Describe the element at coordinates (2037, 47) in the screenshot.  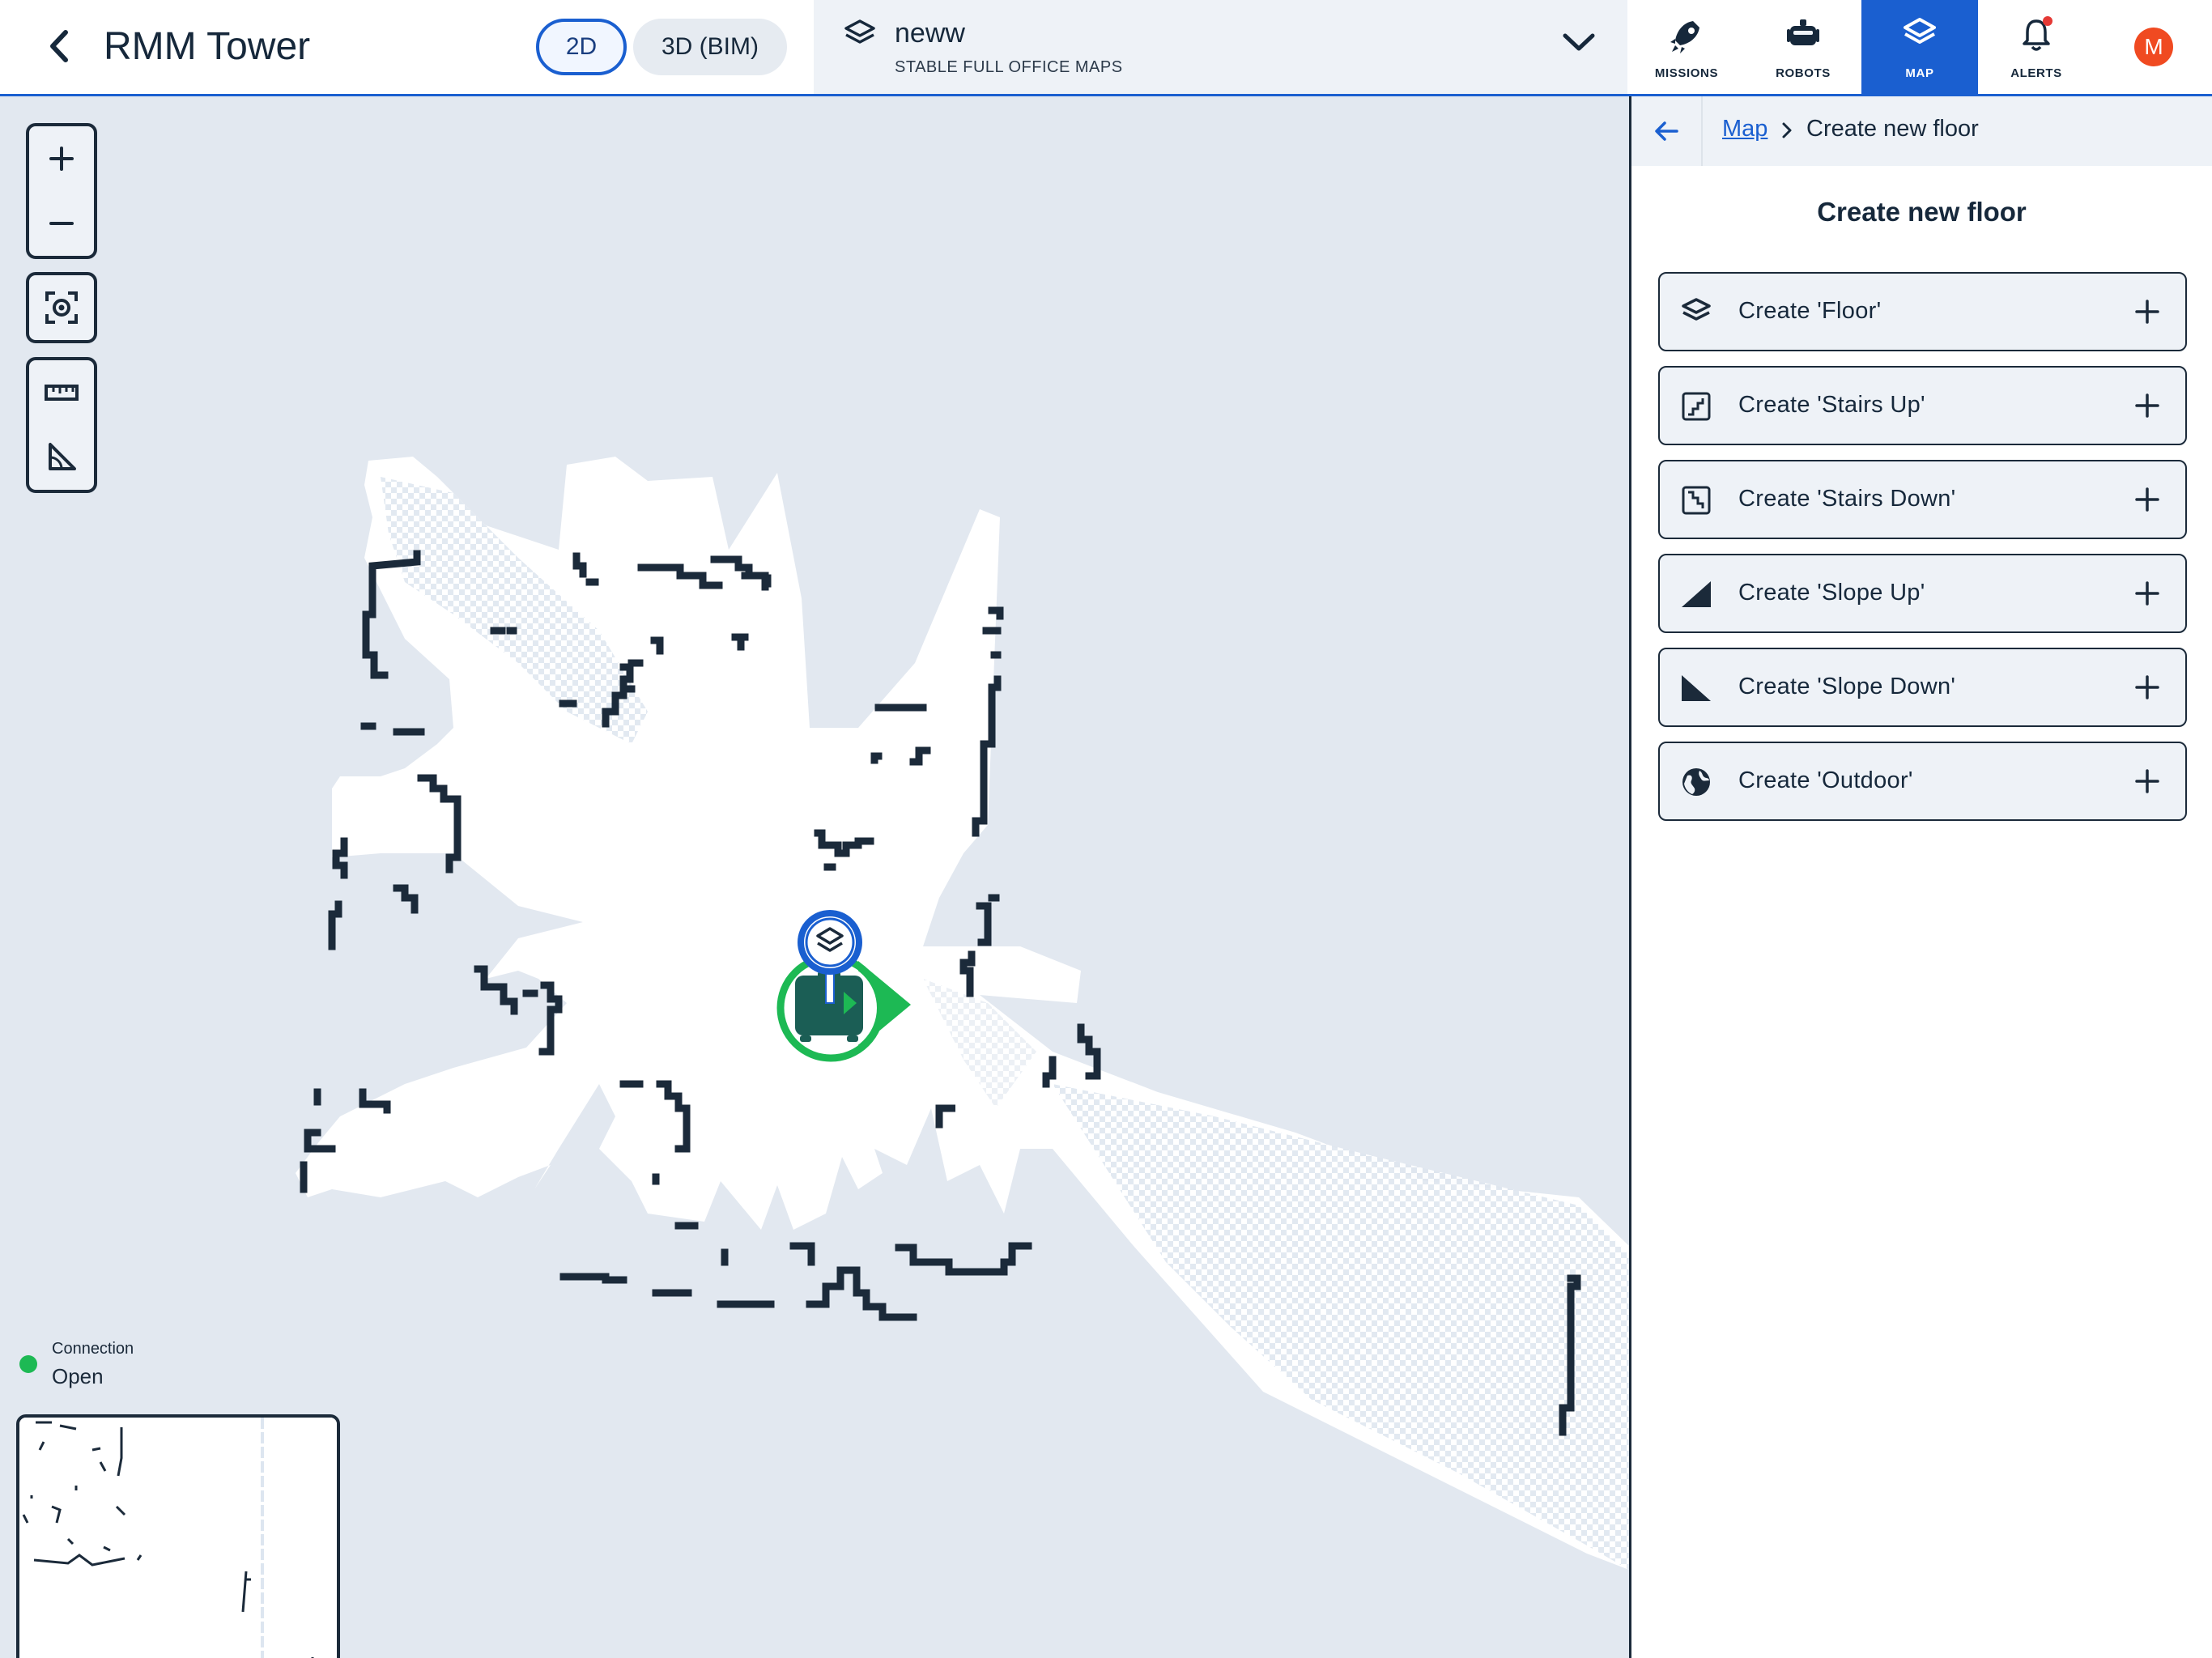
I see `nav-alerts: ALERTS` at that location.